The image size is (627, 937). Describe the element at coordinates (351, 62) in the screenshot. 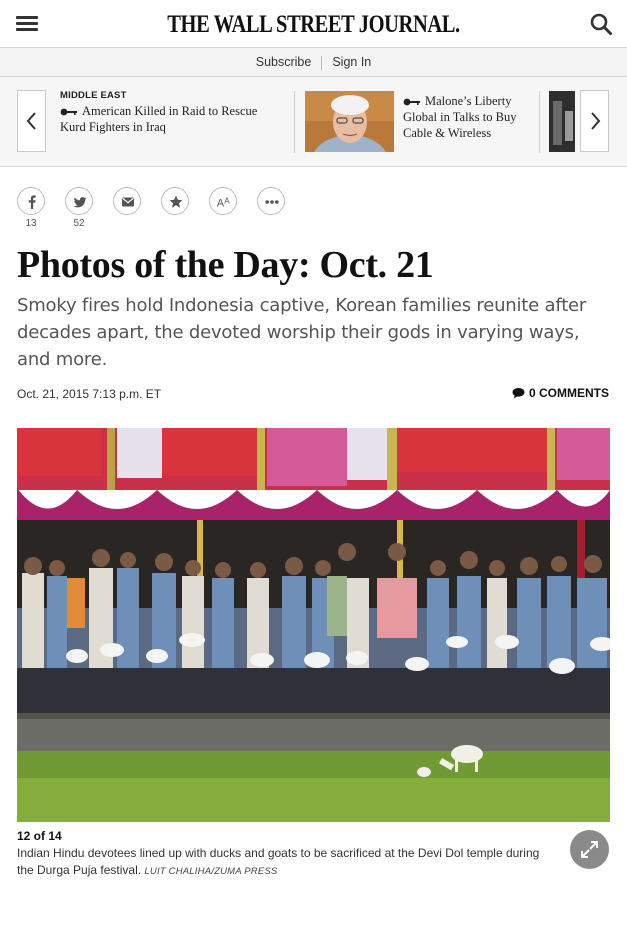

I see `sign-in-link: Sign In` at that location.